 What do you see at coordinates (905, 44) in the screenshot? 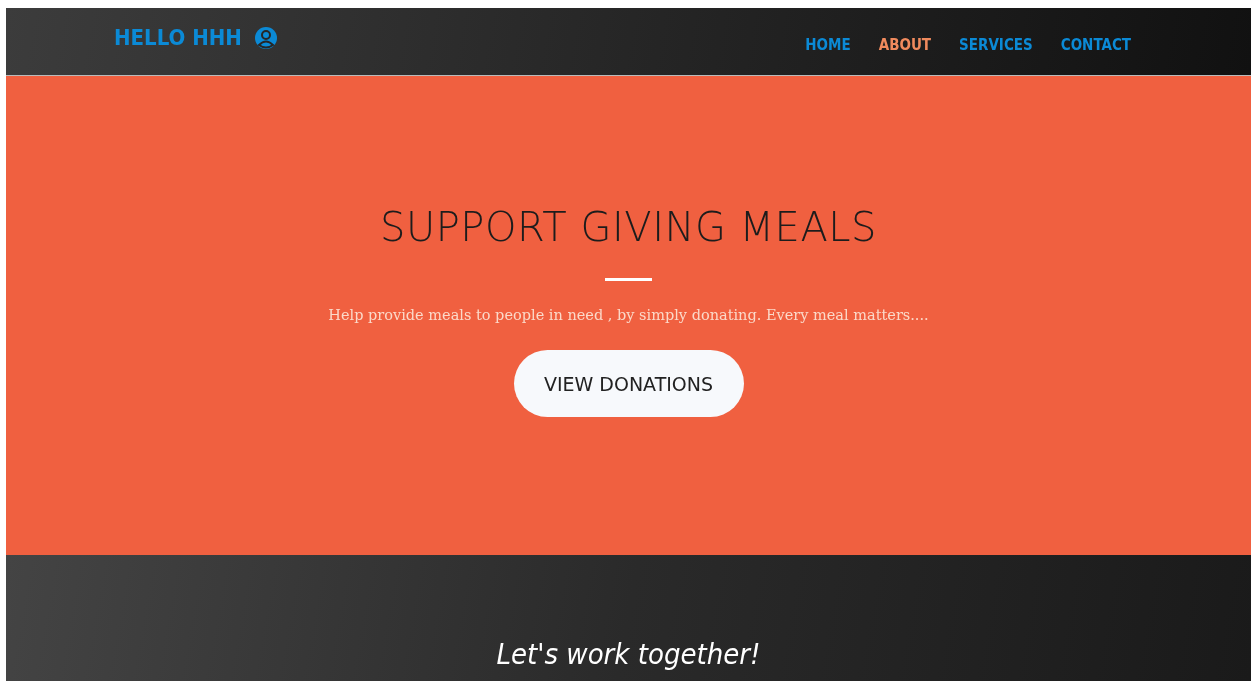
I see `nav-link: ABOUT` at bounding box center [905, 44].